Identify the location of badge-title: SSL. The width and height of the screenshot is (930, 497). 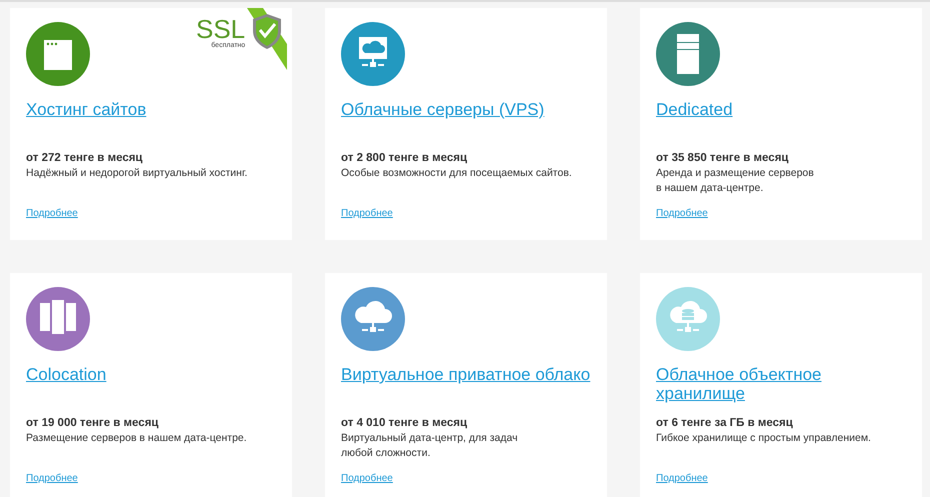
(221, 29).